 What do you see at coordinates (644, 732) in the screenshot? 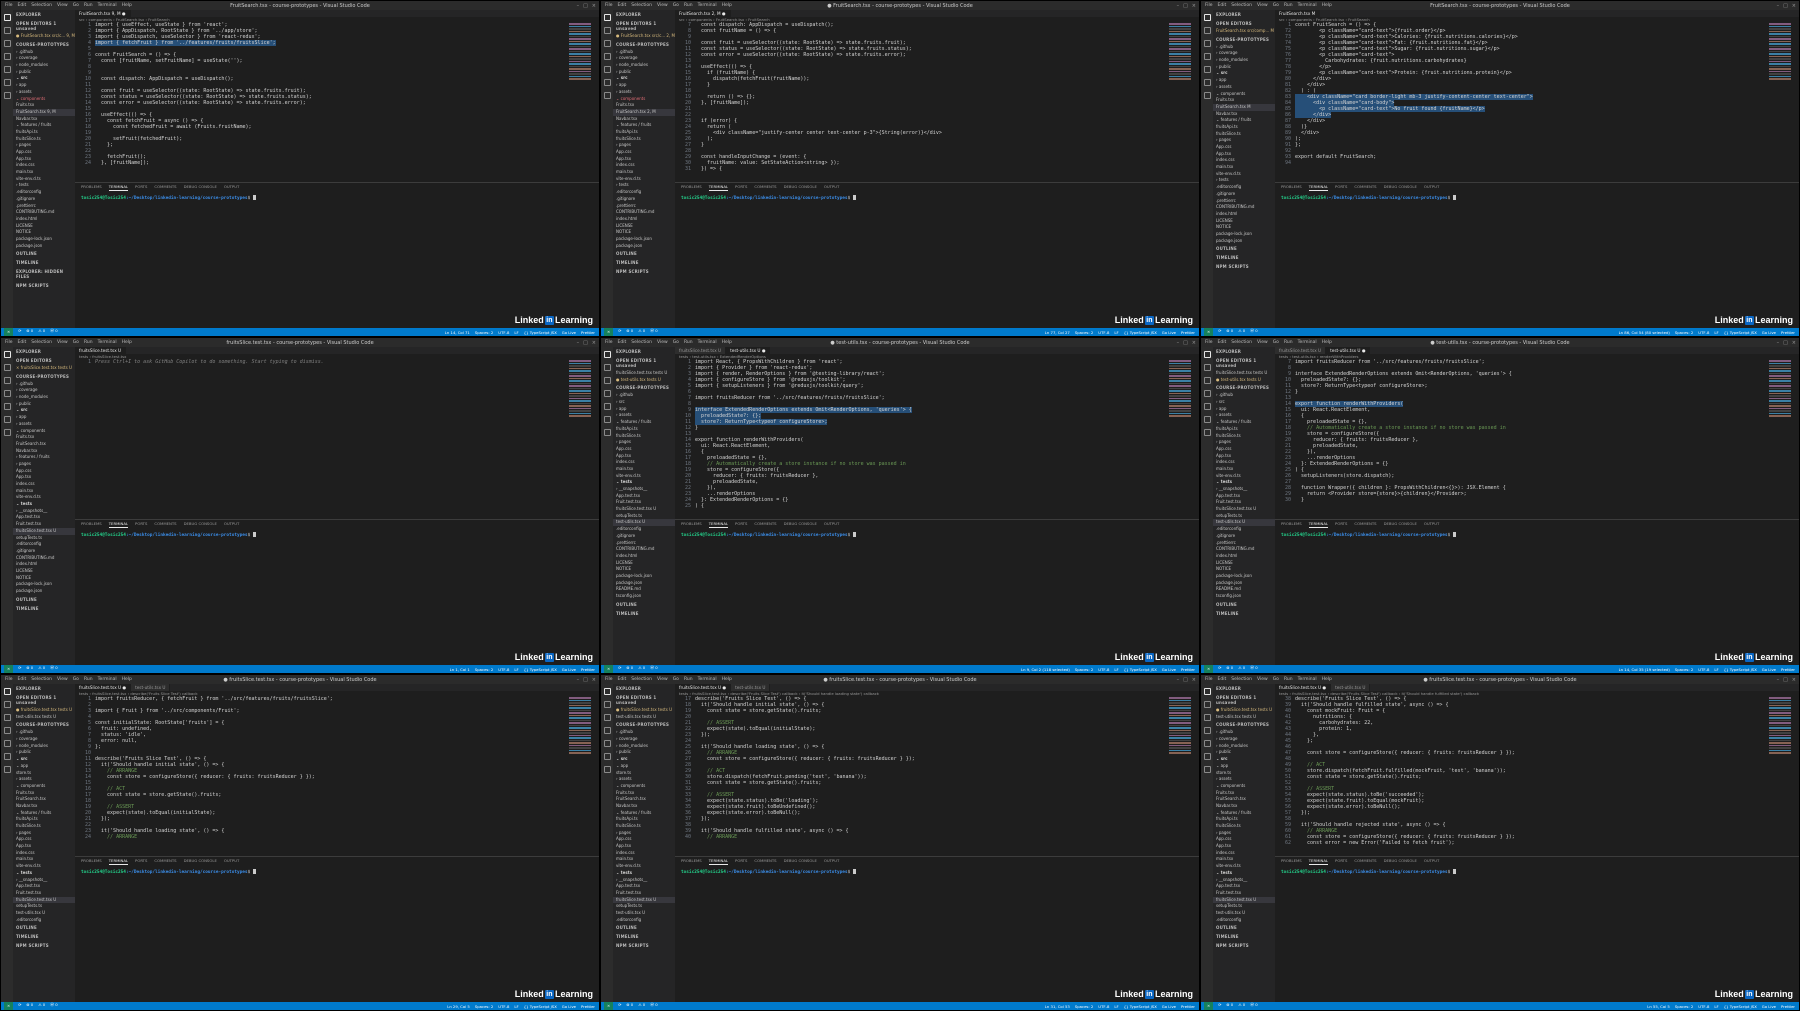
I see `file-tree-item: › .github` at bounding box center [644, 732].